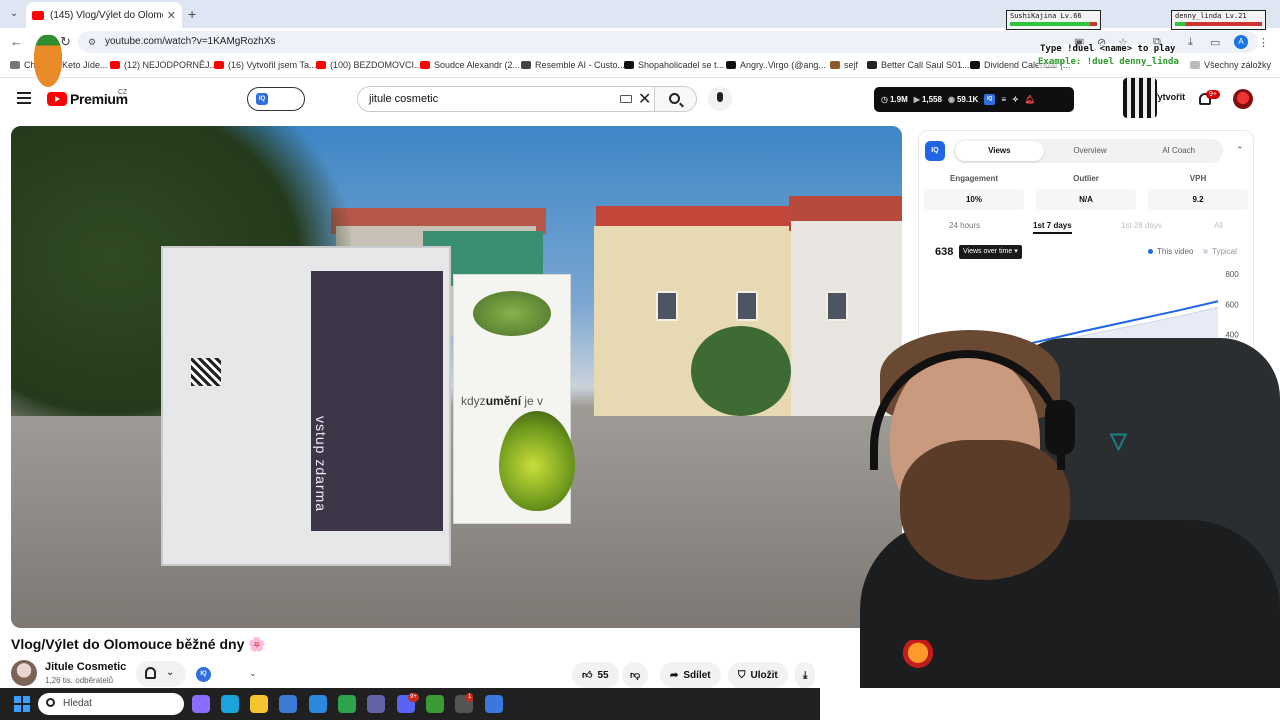 This screenshot has height=720, width=1280. I want to click on download-button: ⤓, so click(805, 675).